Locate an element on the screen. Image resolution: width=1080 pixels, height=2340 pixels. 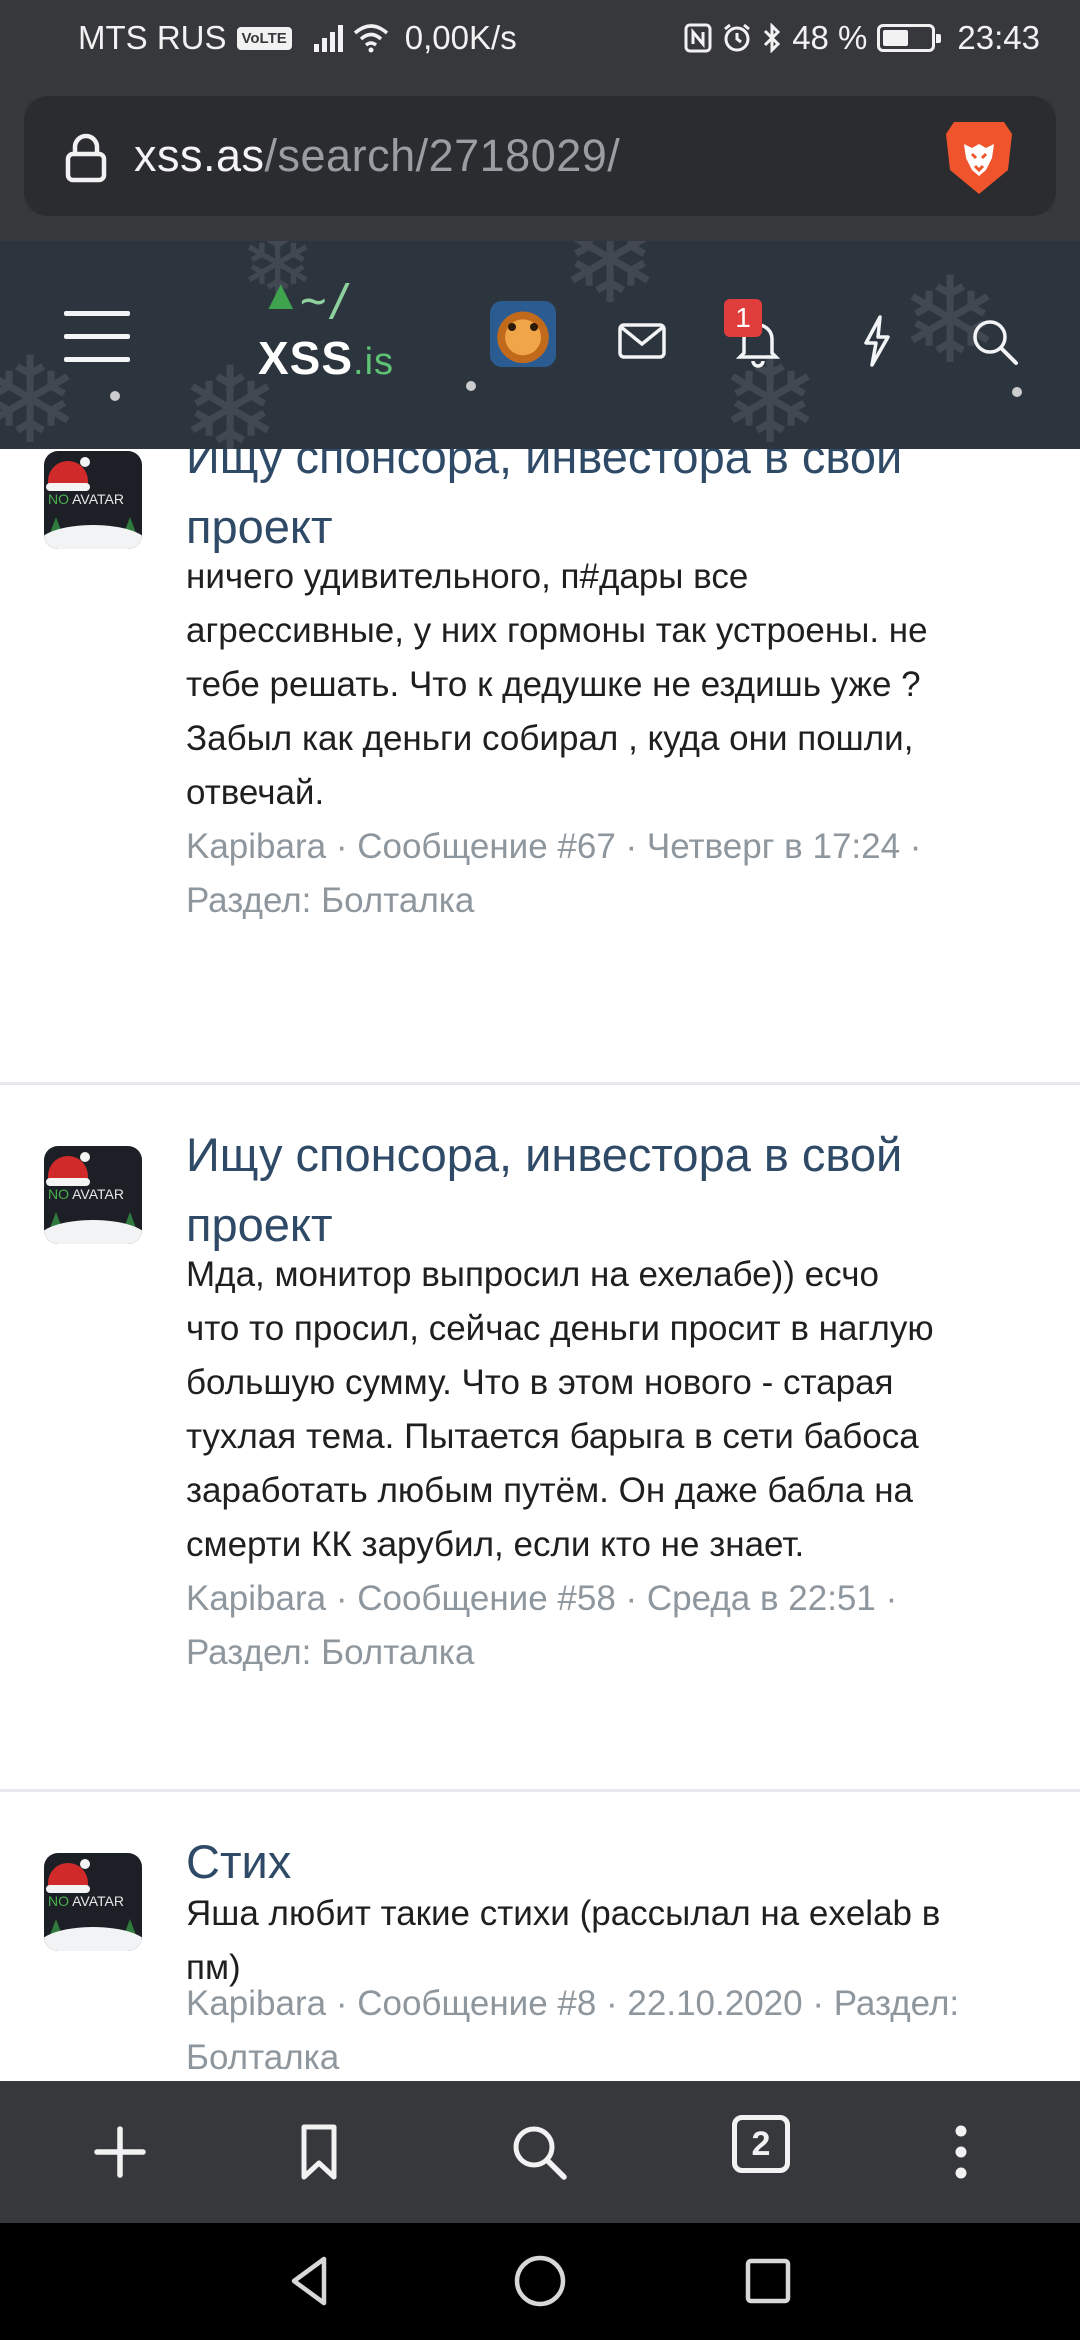
address-bar: xss.as/search/2718029/ is located at coordinates (540, 156).